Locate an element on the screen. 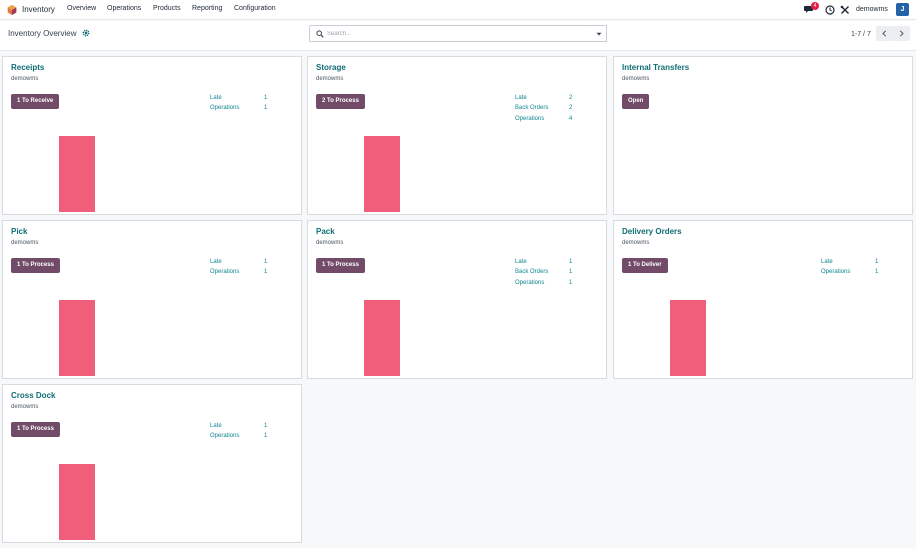  chevron-left-icon is located at coordinates (884, 33).